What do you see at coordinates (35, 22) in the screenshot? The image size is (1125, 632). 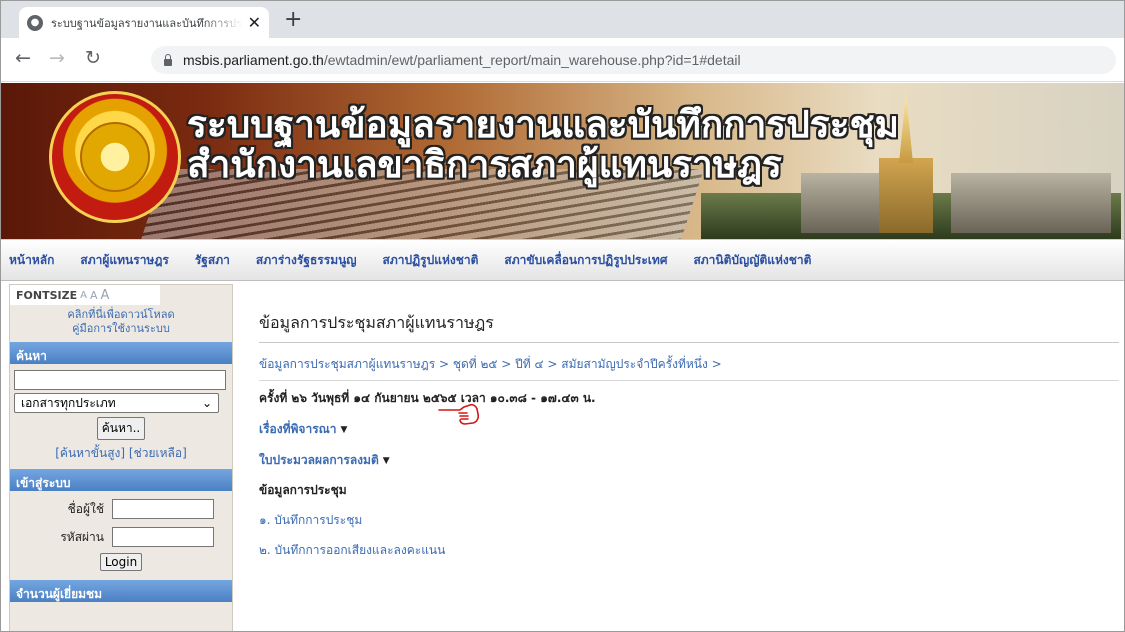 I see `globe-icon: ●` at bounding box center [35, 22].